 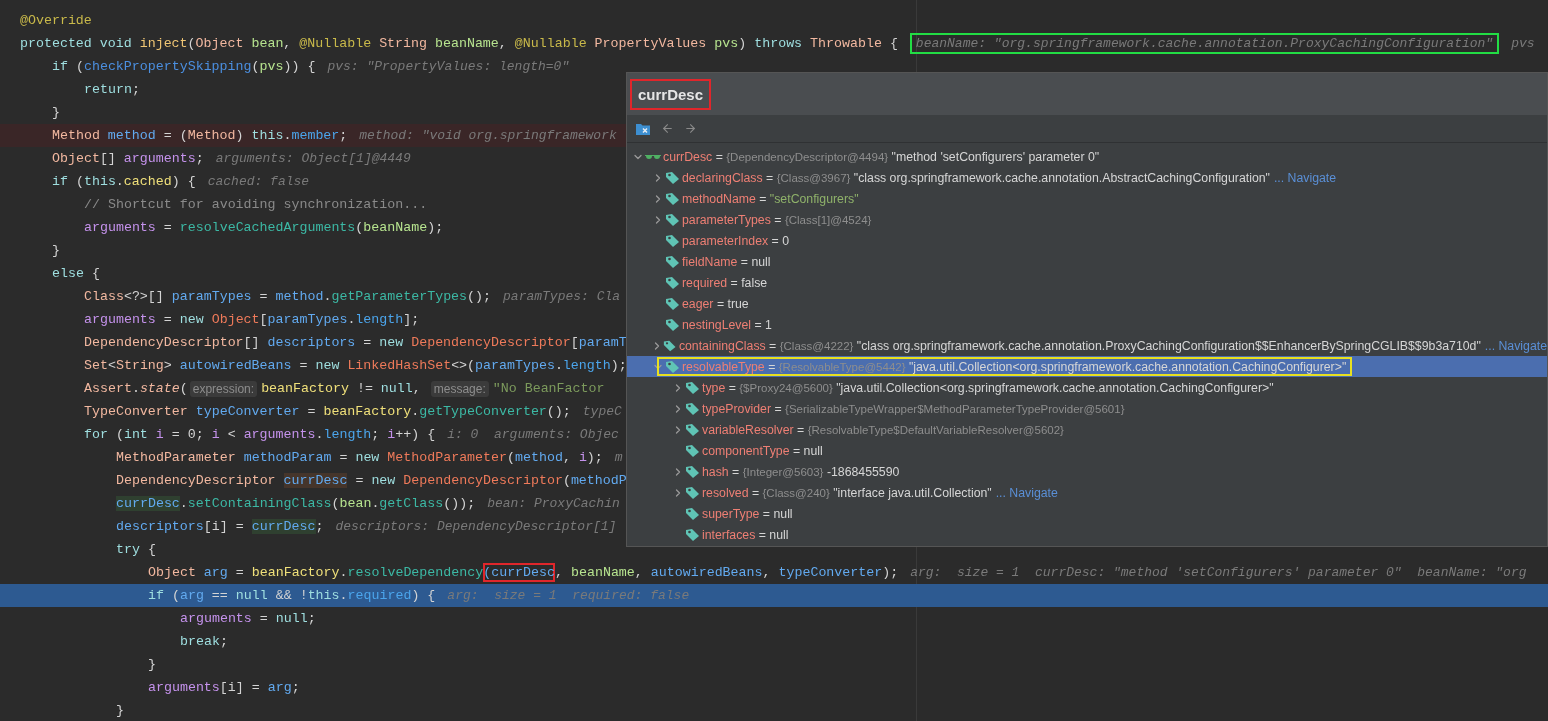 What do you see at coordinates (296, 503) in the screenshot?
I see `code-text: currDesc.setContainingClass(bean.getClass());` at bounding box center [296, 503].